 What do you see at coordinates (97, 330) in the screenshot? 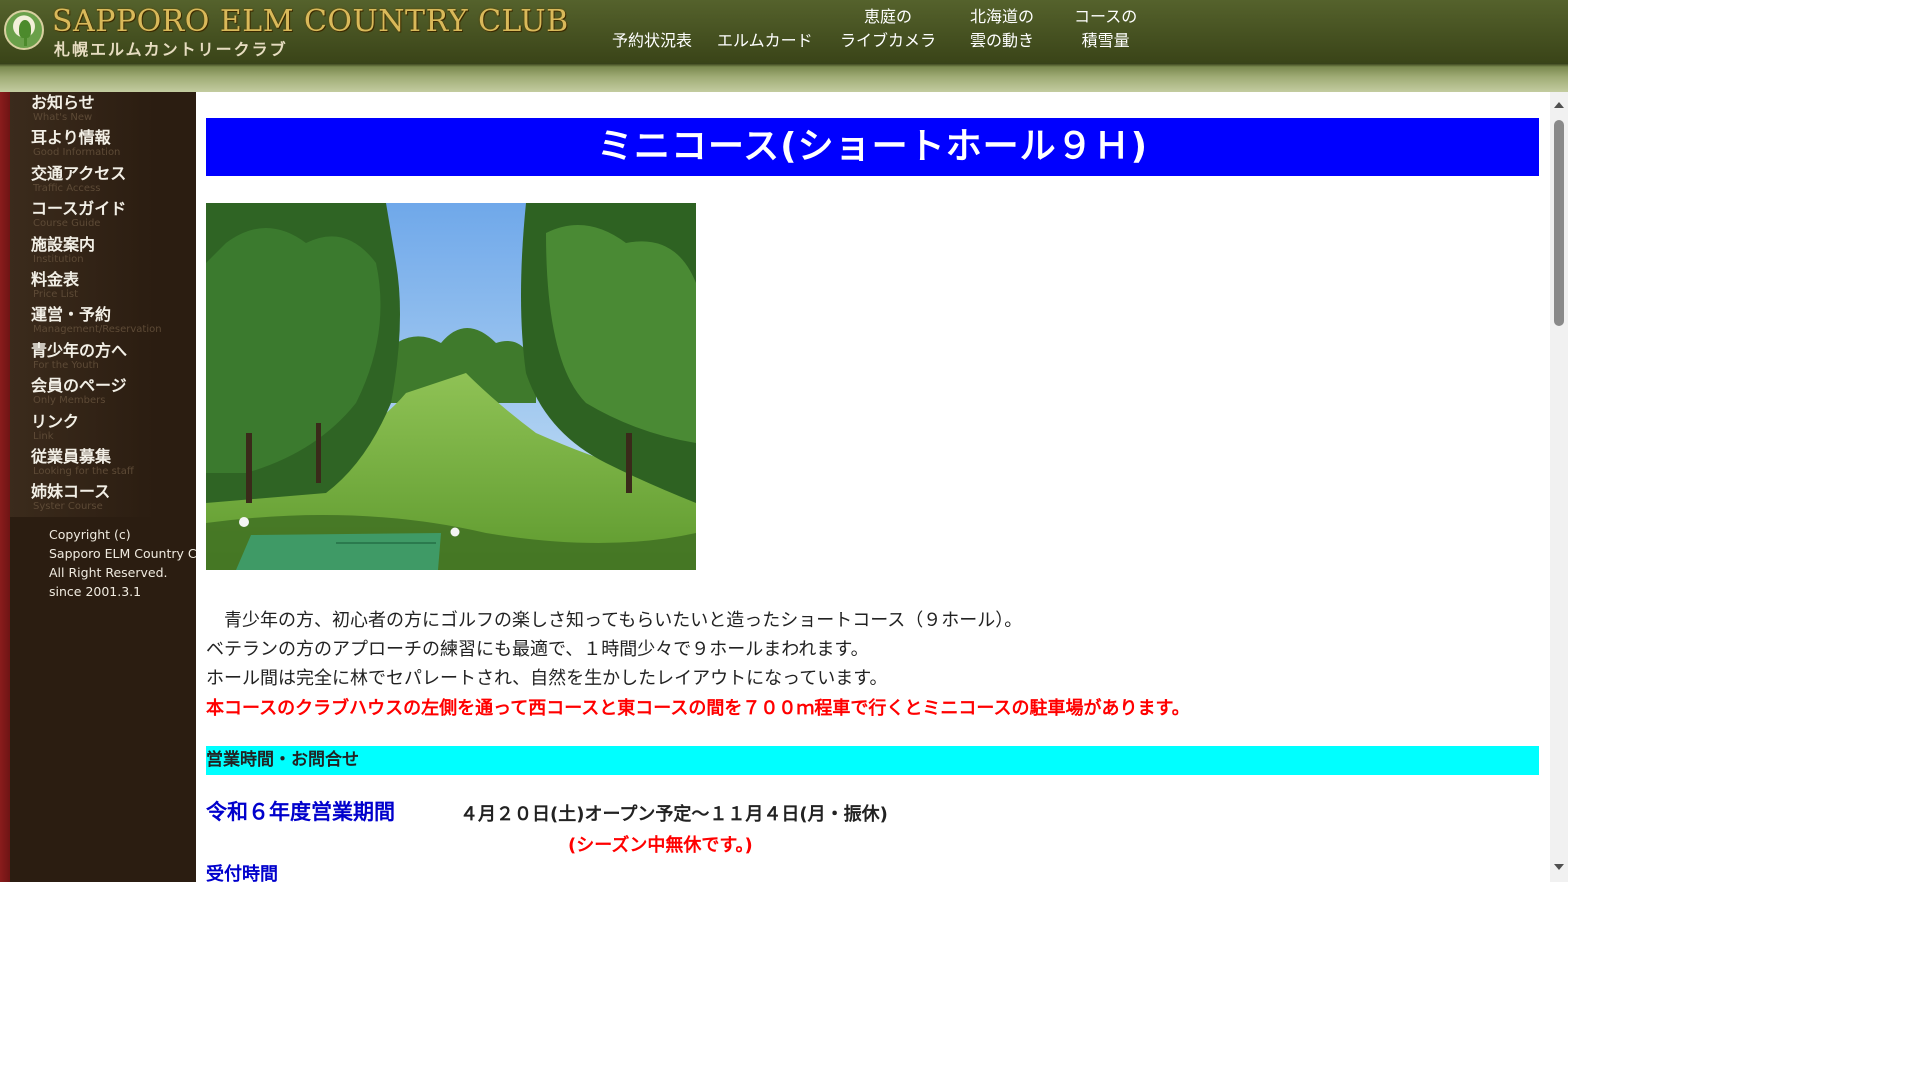
I see `sidebar-item-sublabel: Management/Reservation` at bounding box center [97, 330].